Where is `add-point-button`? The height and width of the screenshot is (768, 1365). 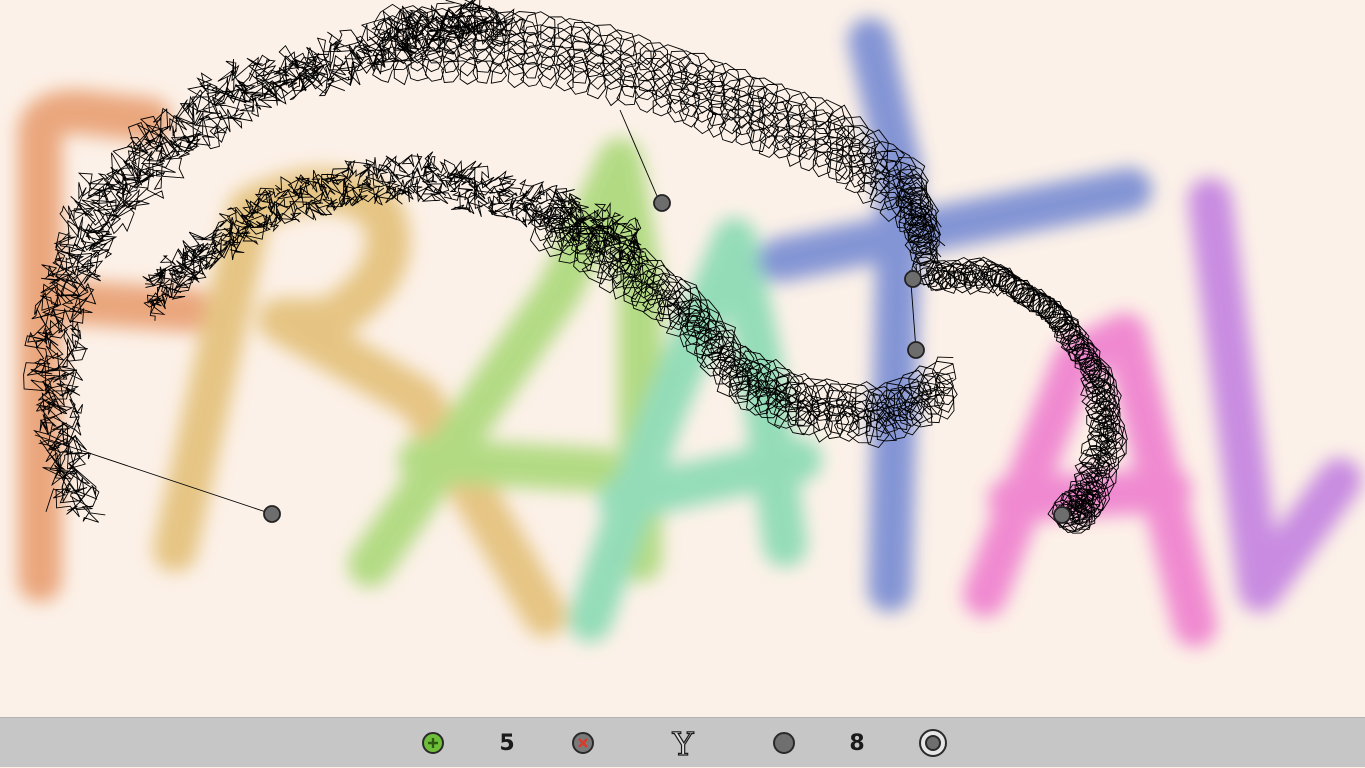 add-point-button is located at coordinates (433, 743).